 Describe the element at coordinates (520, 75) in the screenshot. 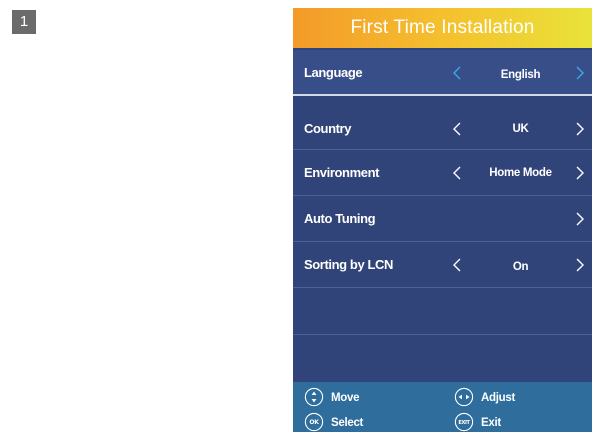

I see `menu-row-value: English` at that location.